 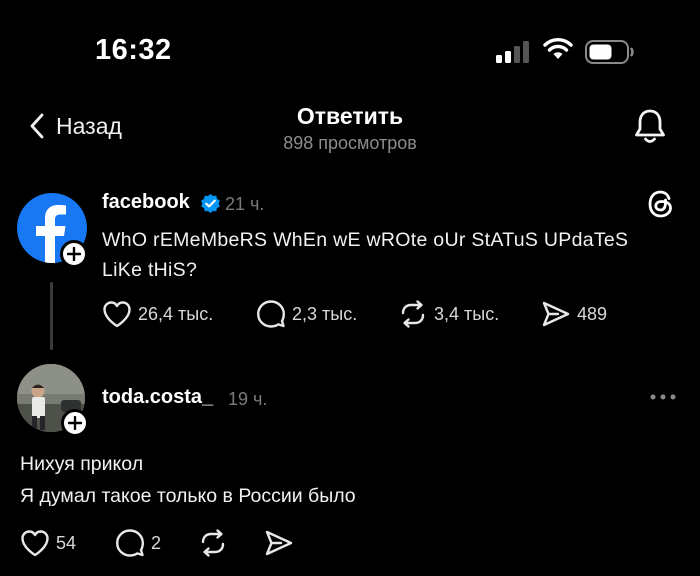 I want to click on post-username: facebook, so click(x=146, y=202).